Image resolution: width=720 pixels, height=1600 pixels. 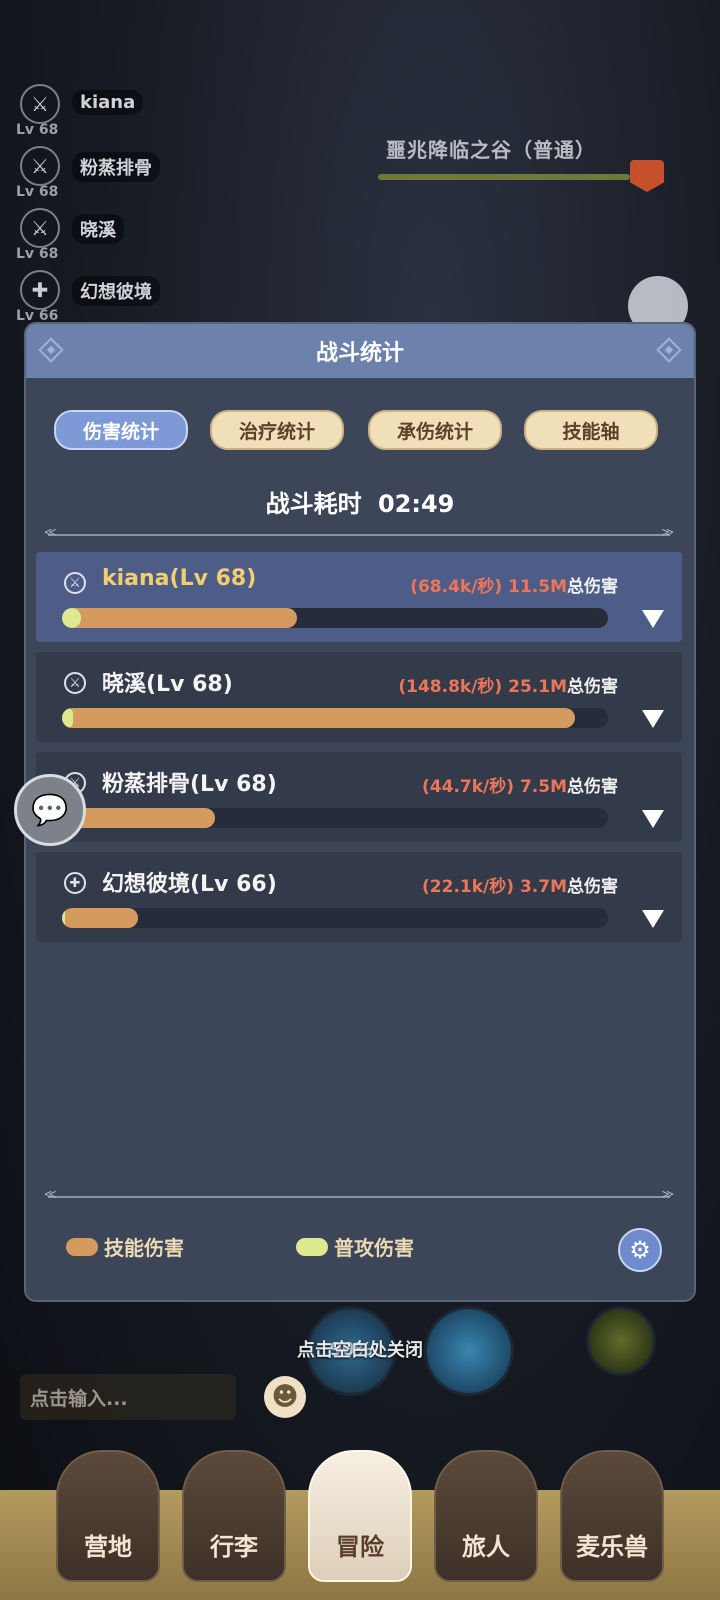 I want to click on boss-badge-icon, so click(x=647, y=176).